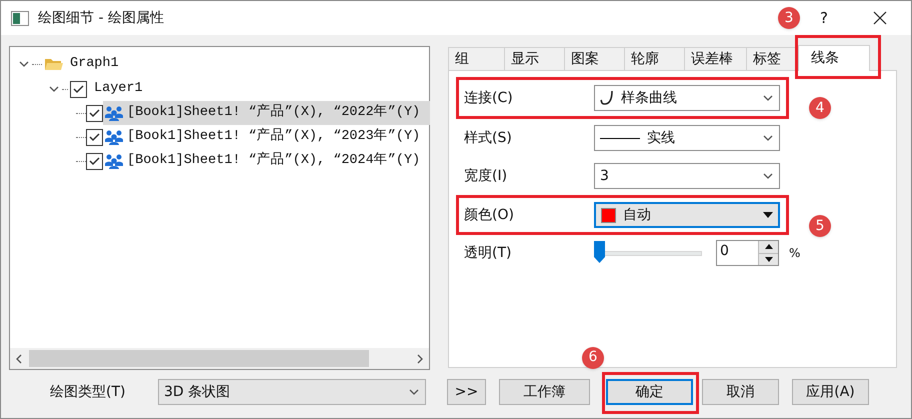  Describe the element at coordinates (824, 18) in the screenshot. I see `help-button: ?` at that location.